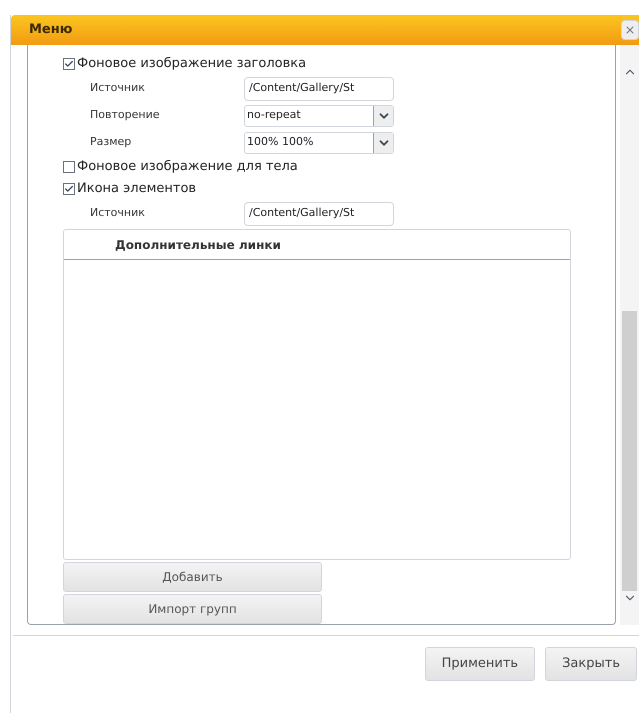 This screenshot has height=713, width=639. I want to click on action-button: Добавить, so click(192, 577).